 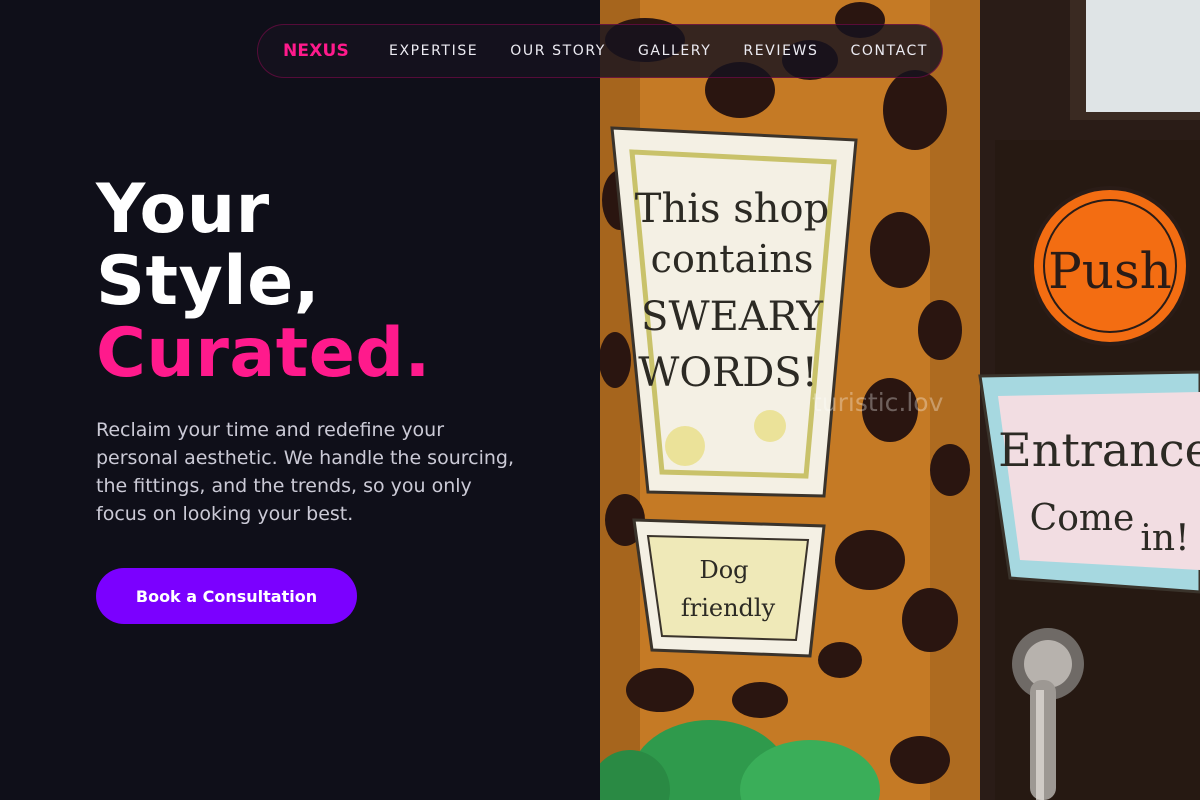 I want to click on sign-push: Push, so click(x=1110, y=266).